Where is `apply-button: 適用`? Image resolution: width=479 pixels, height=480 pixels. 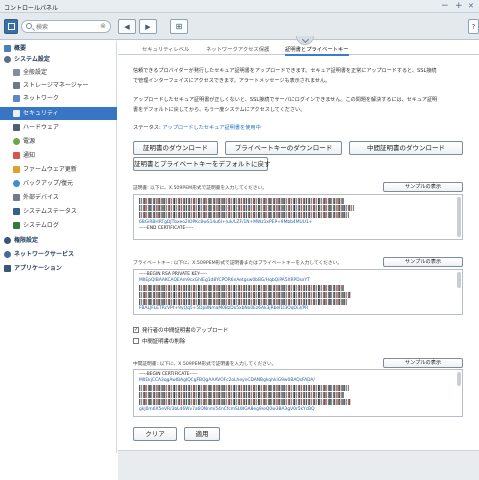
apply-button: 適用 is located at coordinates (202, 434).